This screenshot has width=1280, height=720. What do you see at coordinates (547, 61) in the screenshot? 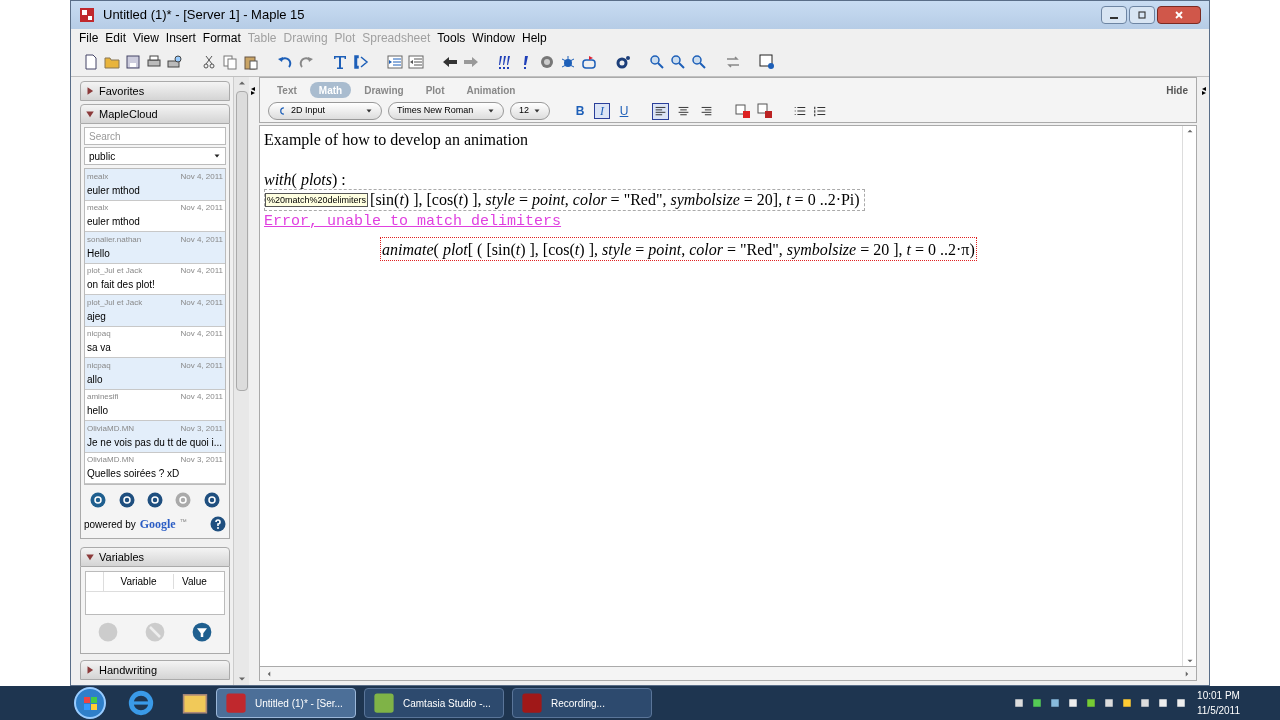
I see `stop-icon` at bounding box center [547, 61].